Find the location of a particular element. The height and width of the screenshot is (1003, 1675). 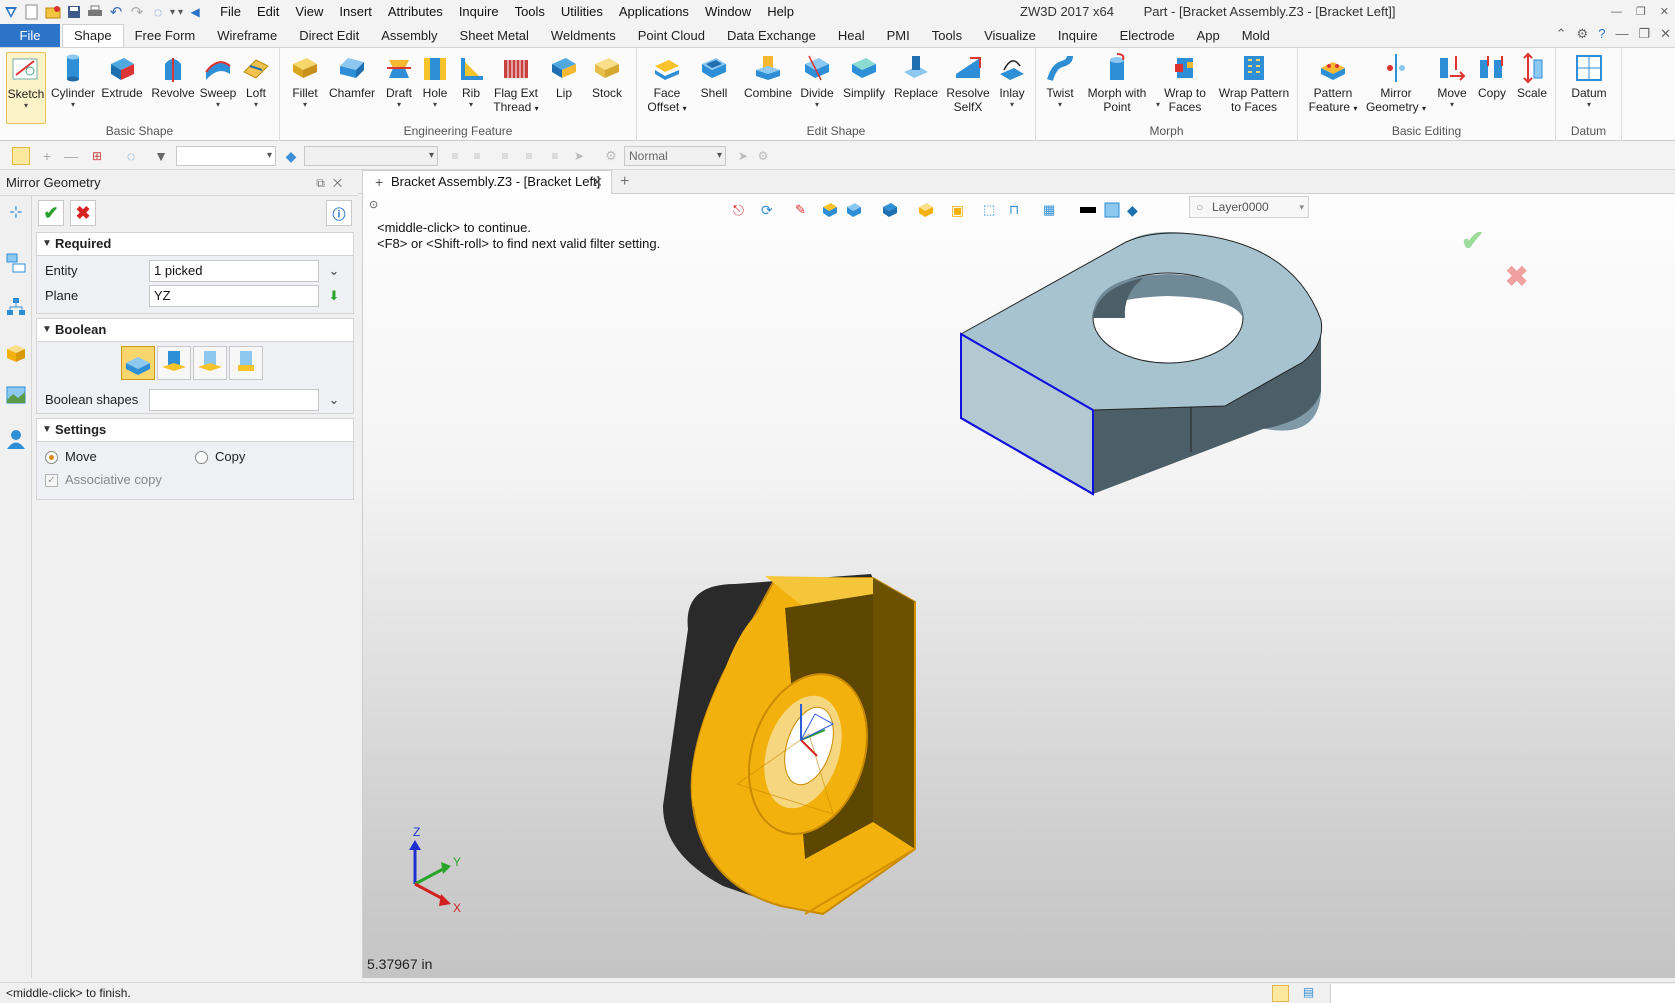

tab-bracket-assembly: + Bracket Assembly.Z3 - [Bracket Left] ✕ is located at coordinates (487, 182).